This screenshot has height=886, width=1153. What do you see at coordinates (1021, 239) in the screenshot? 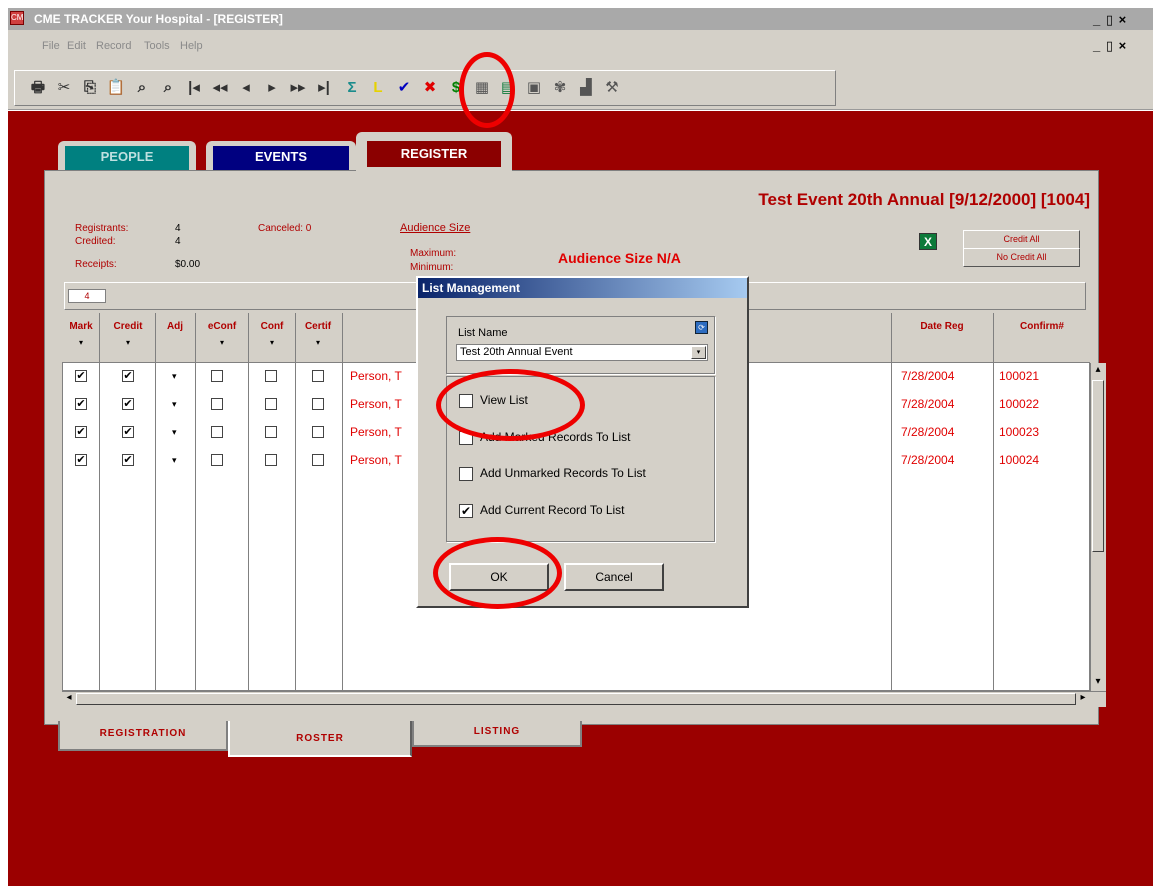
I see `credit-all-button: Credit All` at bounding box center [1021, 239].